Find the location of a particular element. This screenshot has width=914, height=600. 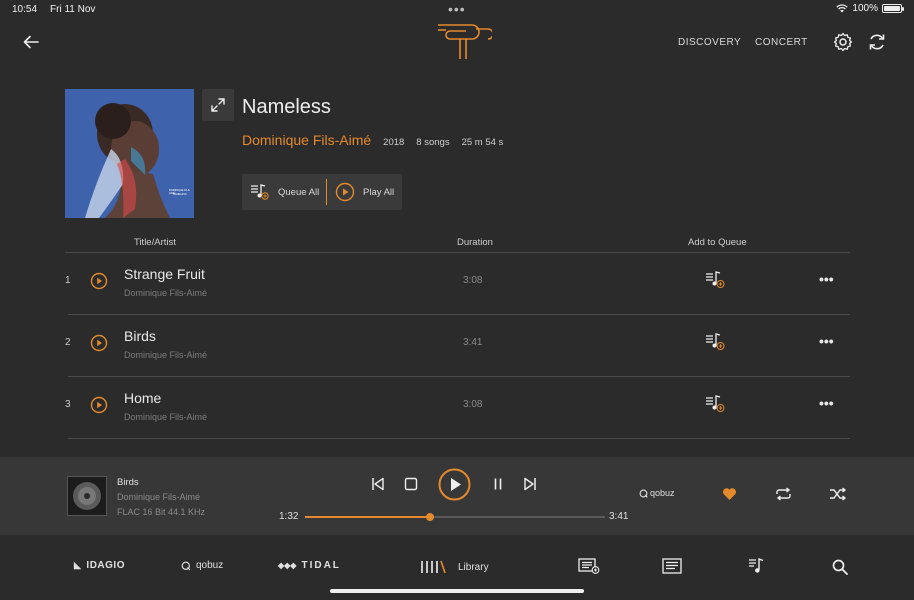

track-number: 1 is located at coordinates (68, 280).